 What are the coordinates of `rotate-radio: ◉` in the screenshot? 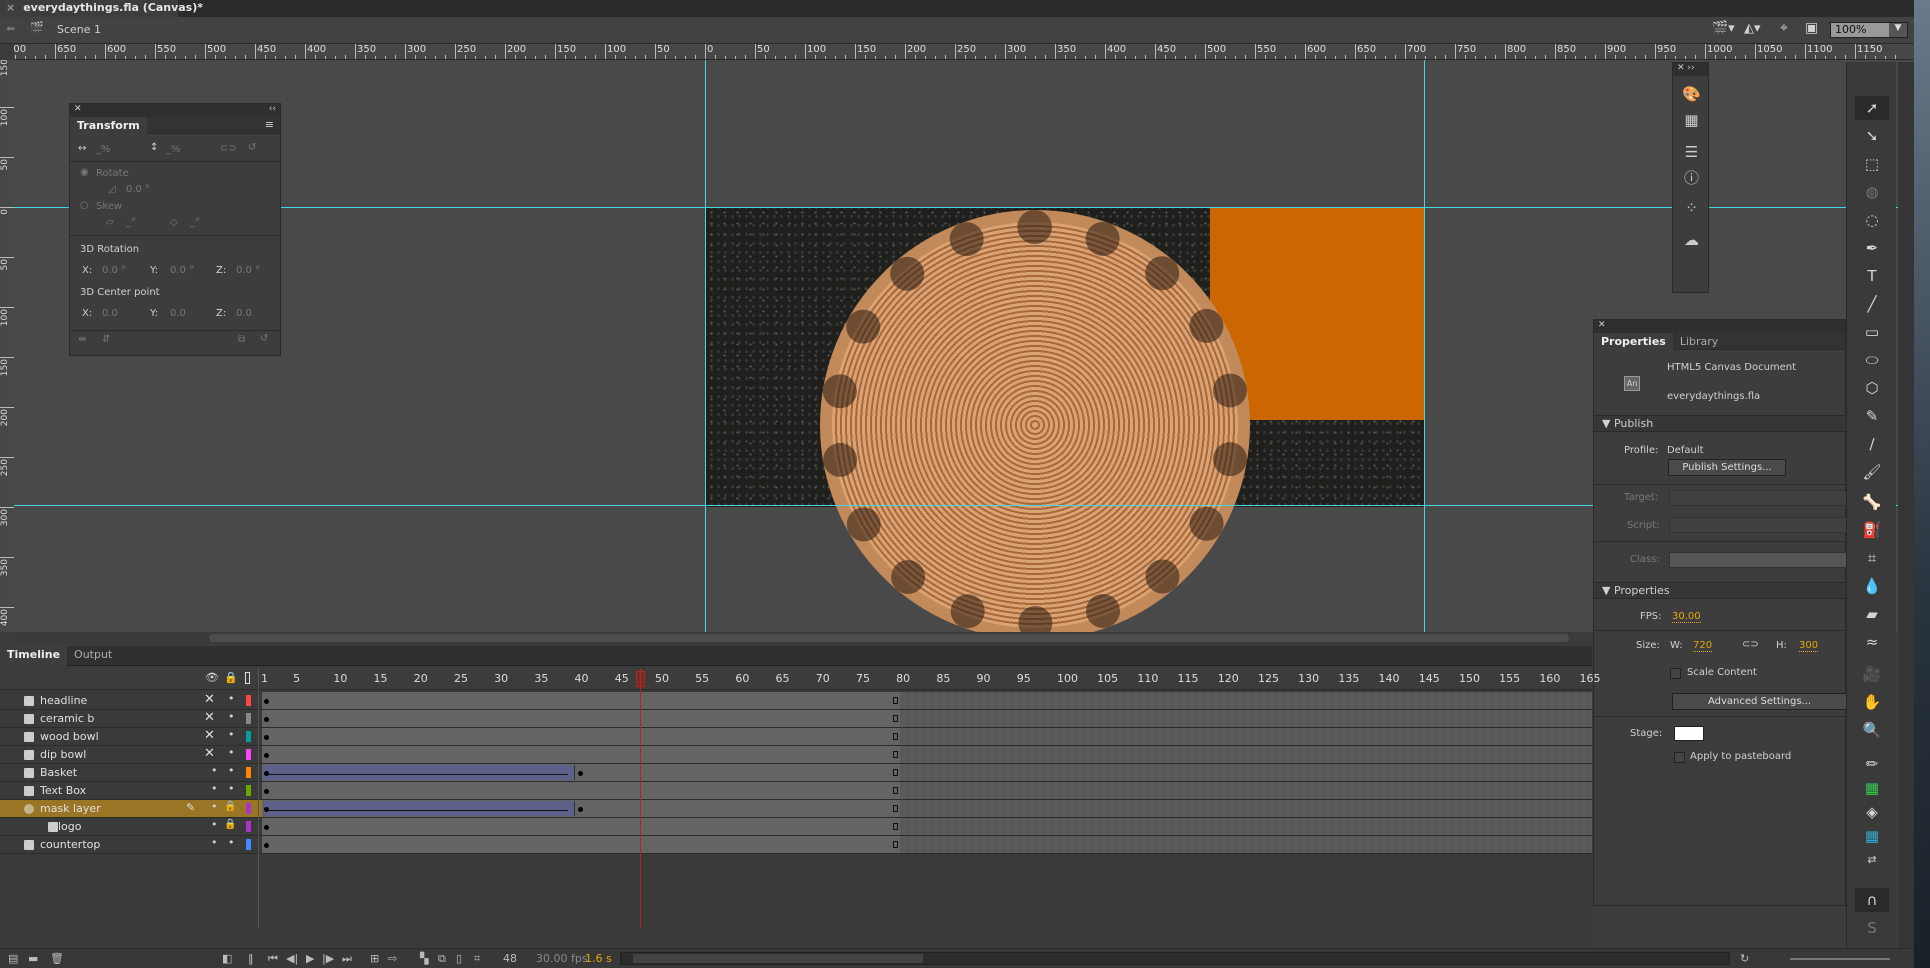 It's located at (84, 172).